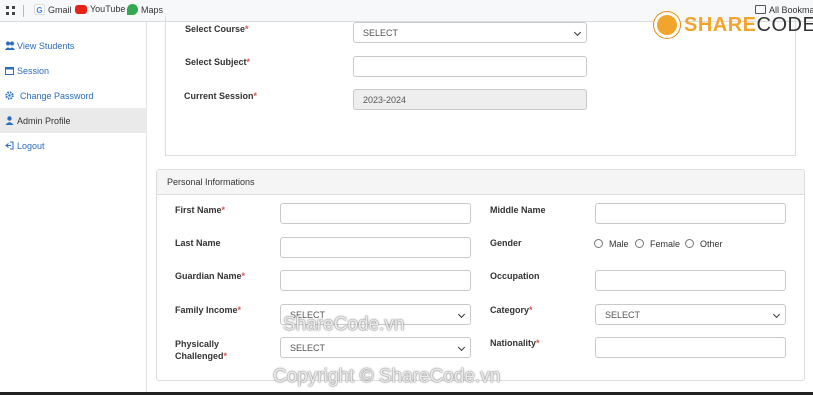 The image size is (813, 395). I want to click on current-session-field: 2023-2024, so click(470, 99).